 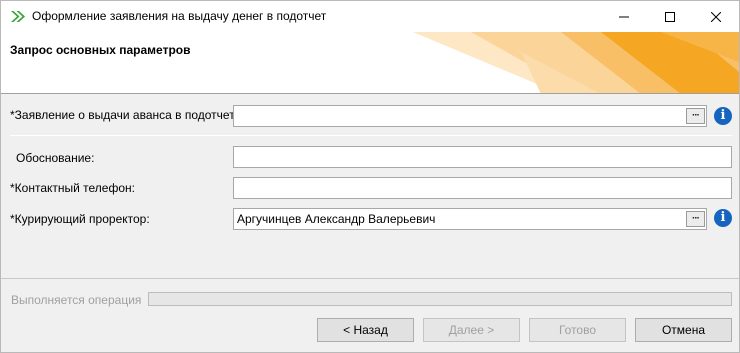 I want to click on phone-field, so click(x=482, y=188).